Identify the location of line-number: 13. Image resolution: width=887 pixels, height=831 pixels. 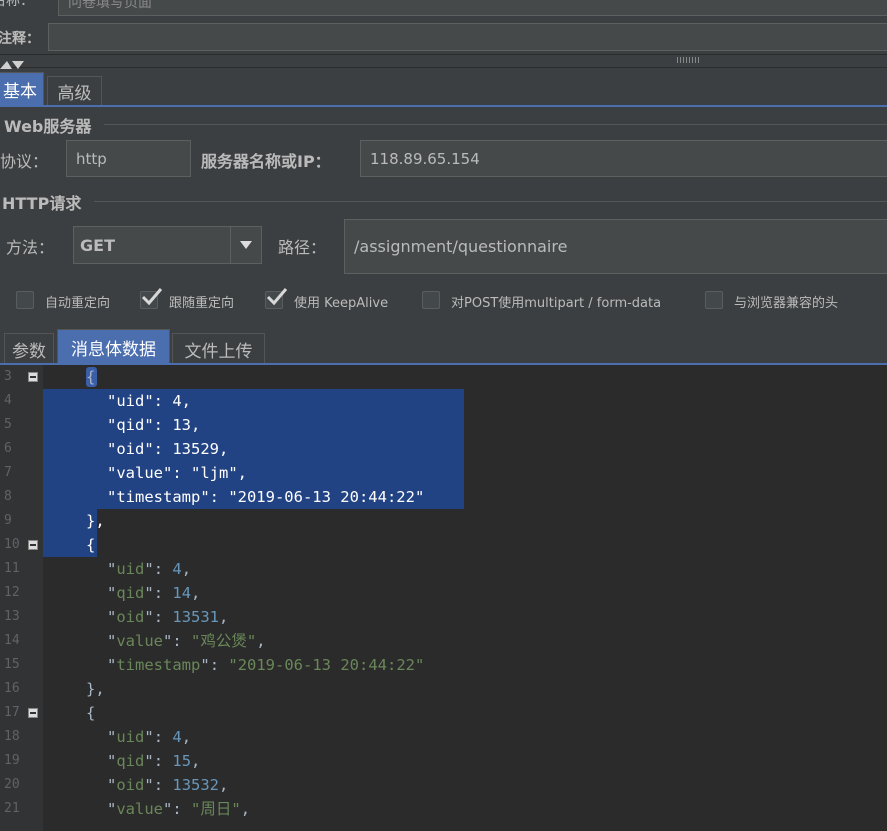
(12, 616).